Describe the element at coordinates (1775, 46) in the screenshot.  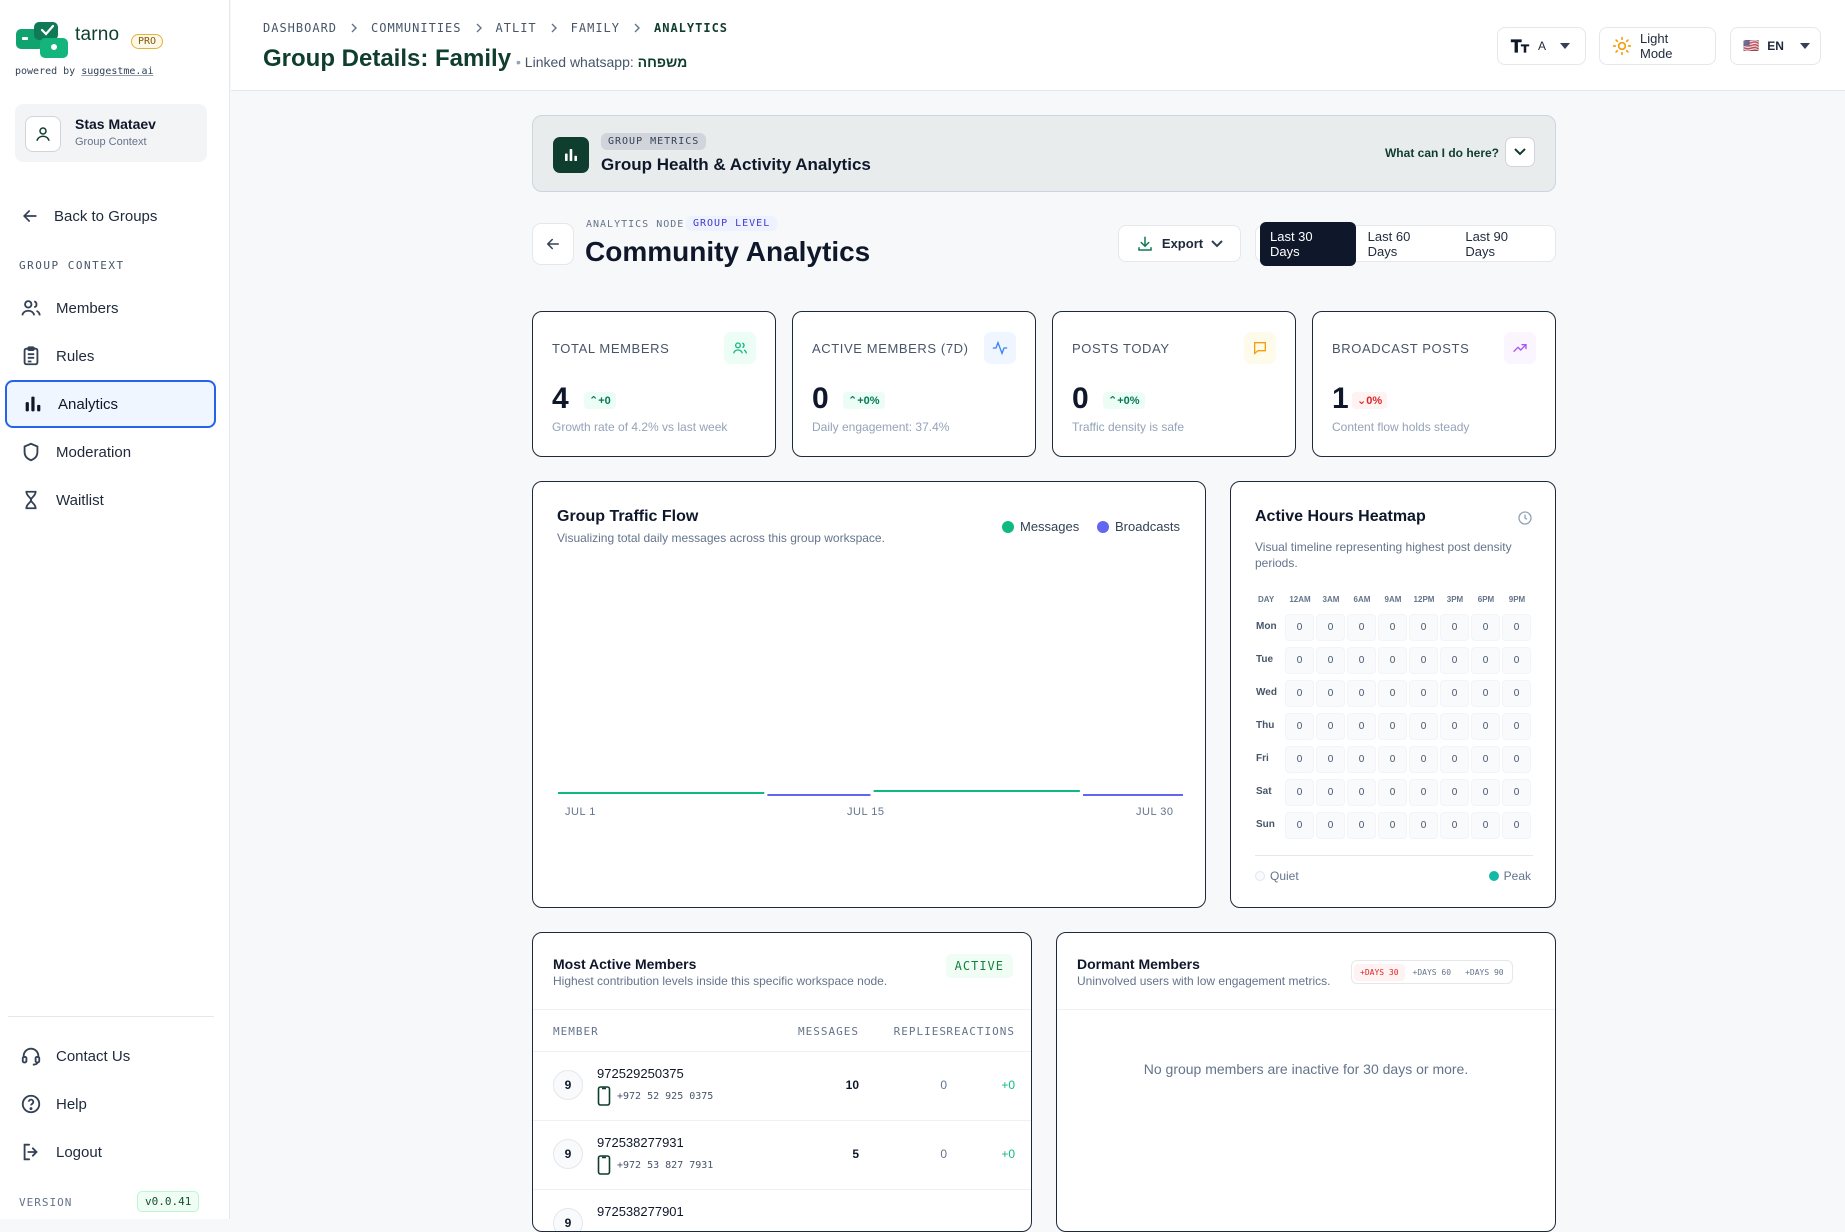
I see `language-select: 🇺🇸 EN` at that location.